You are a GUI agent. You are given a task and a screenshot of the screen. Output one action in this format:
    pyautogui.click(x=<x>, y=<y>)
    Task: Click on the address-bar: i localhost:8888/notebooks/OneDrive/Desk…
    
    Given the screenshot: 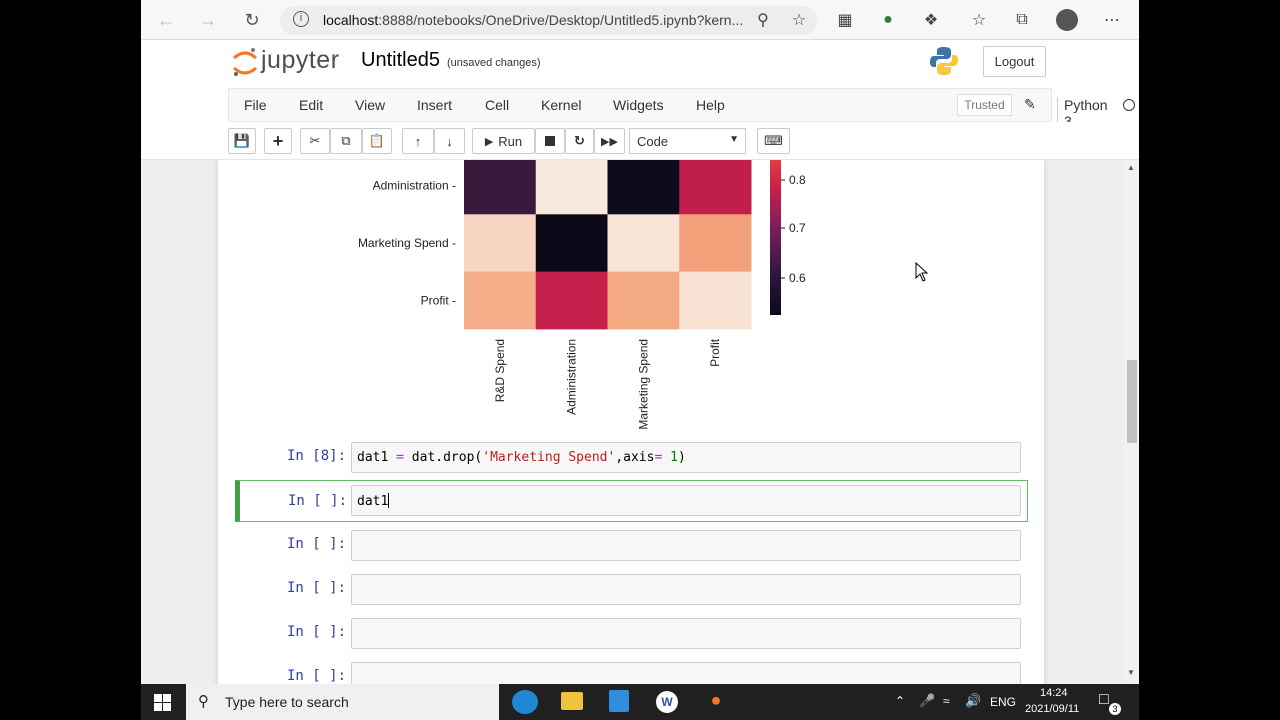 What is the action you would take?
    pyautogui.click(x=548, y=20)
    